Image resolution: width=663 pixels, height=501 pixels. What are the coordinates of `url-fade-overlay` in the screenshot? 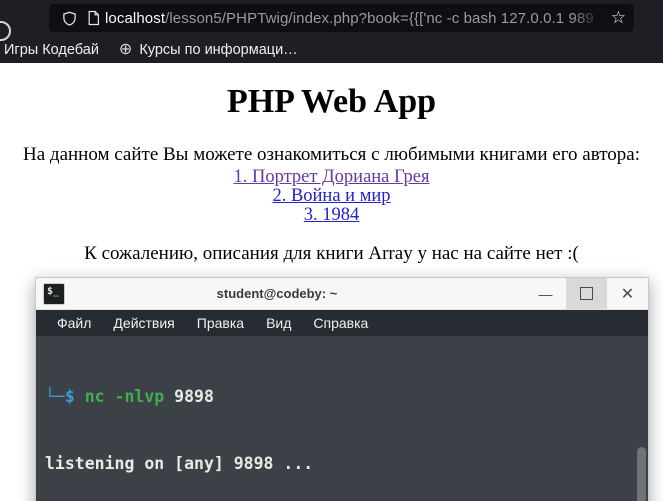 It's located at (589, 20).